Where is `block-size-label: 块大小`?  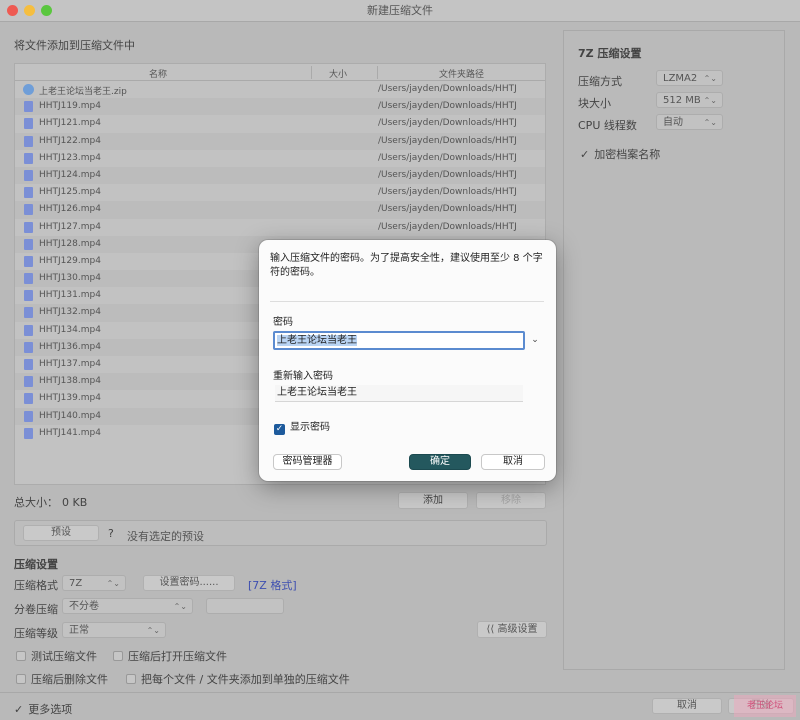 block-size-label: 块大小 is located at coordinates (594, 103).